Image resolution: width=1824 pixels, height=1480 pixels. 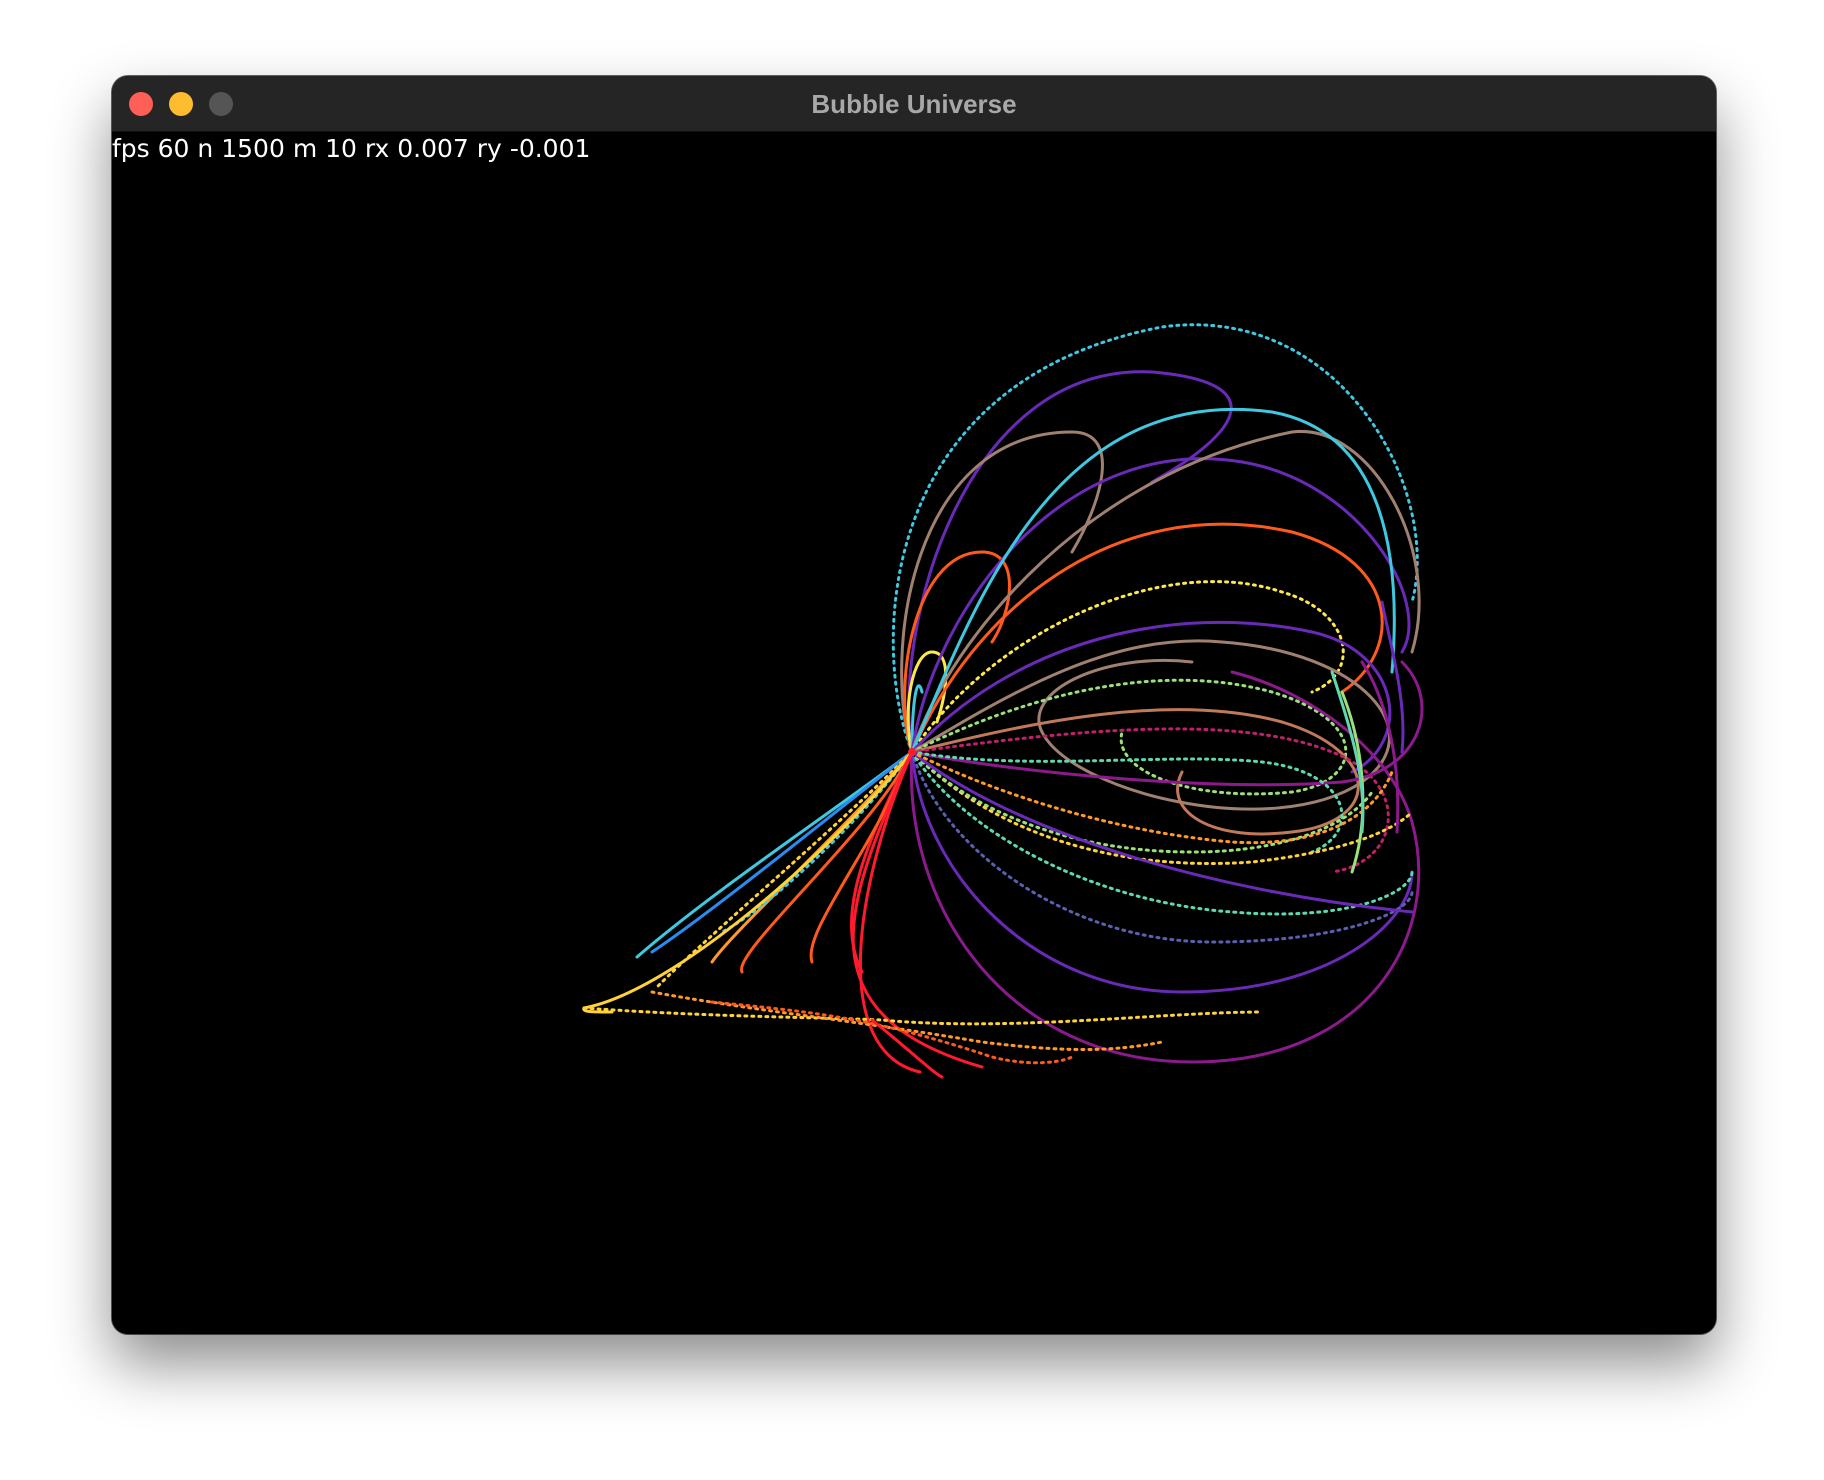 What do you see at coordinates (377, 148) in the screenshot?
I see `rx-label: rx` at bounding box center [377, 148].